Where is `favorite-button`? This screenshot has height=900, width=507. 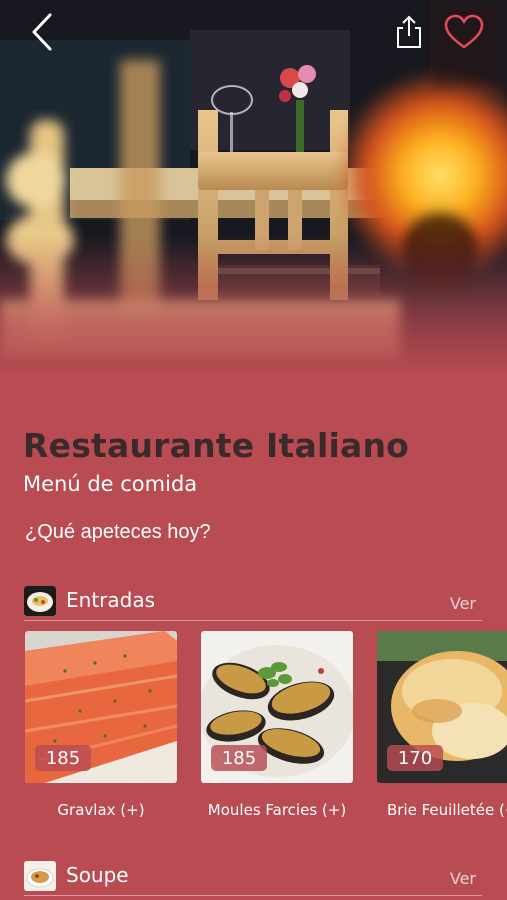 favorite-button is located at coordinates (464, 32).